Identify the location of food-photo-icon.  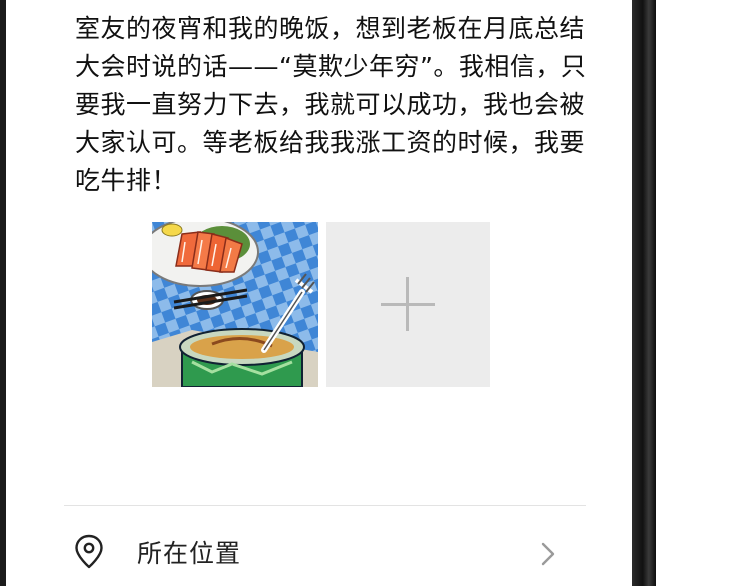
(235, 304).